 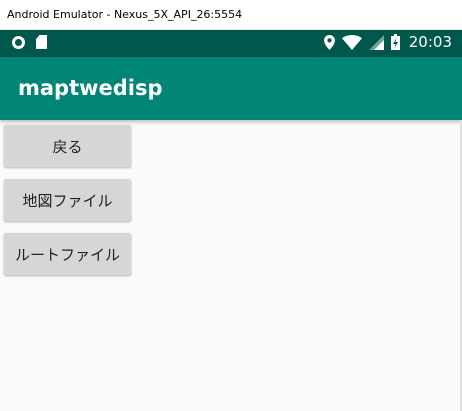 I want to click on back-button: 戻る, so click(x=67, y=146).